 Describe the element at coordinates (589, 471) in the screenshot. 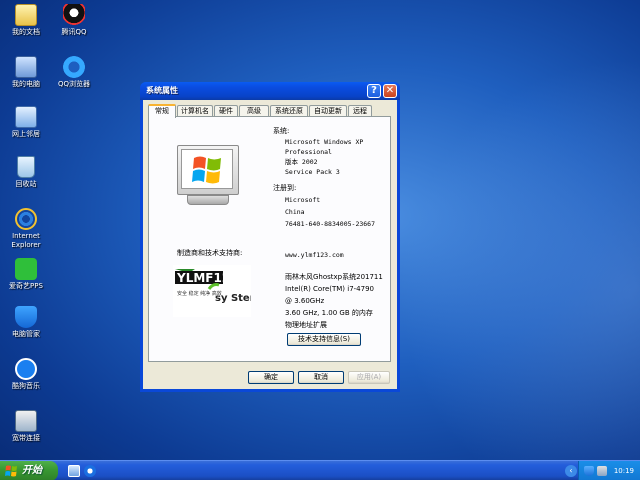

I see `security-shield-tray-icon` at that location.